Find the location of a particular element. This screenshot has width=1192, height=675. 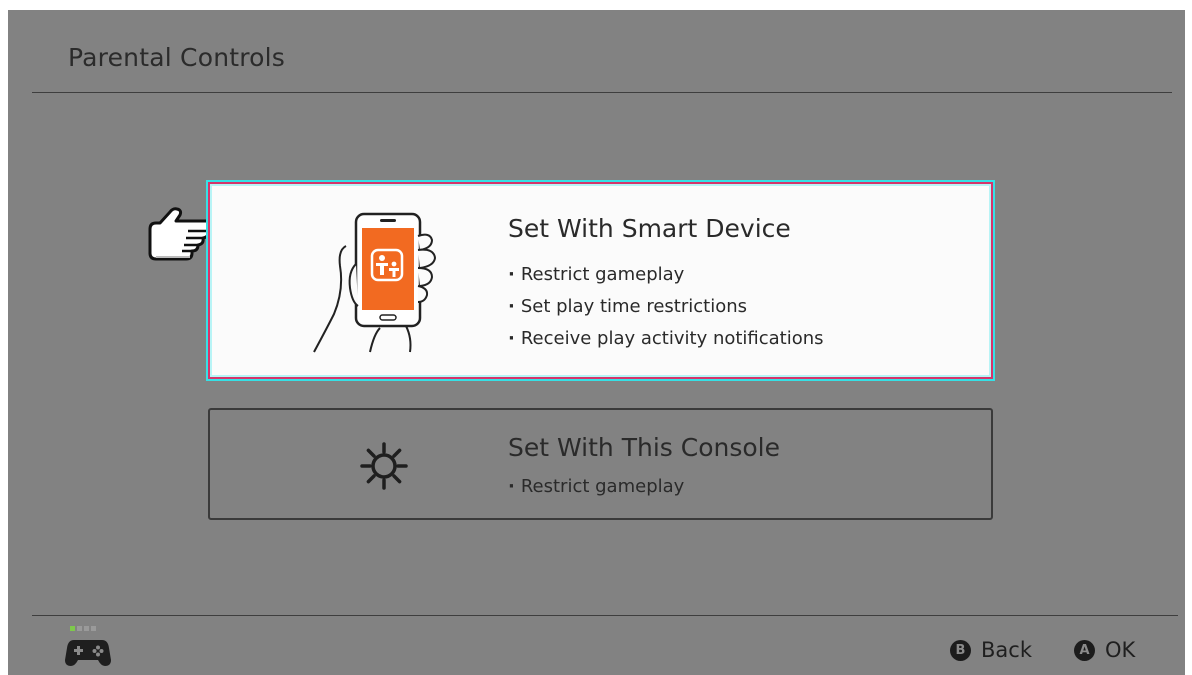

ok-label: OK is located at coordinates (1120, 650).